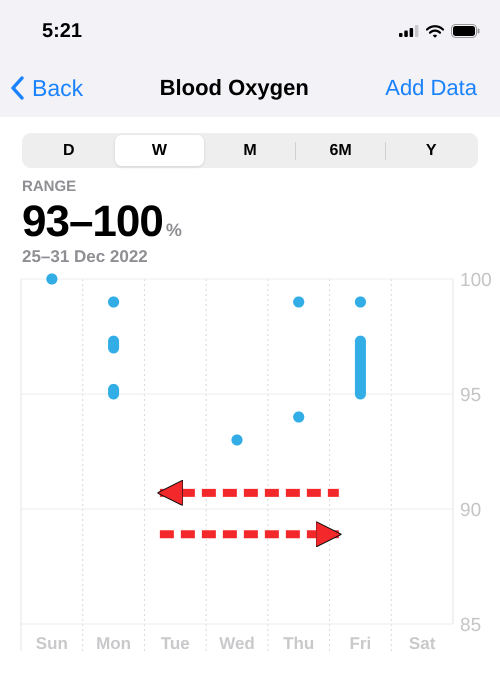 The height and width of the screenshot is (678, 500). I want to click on unit-label: %, so click(174, 230).